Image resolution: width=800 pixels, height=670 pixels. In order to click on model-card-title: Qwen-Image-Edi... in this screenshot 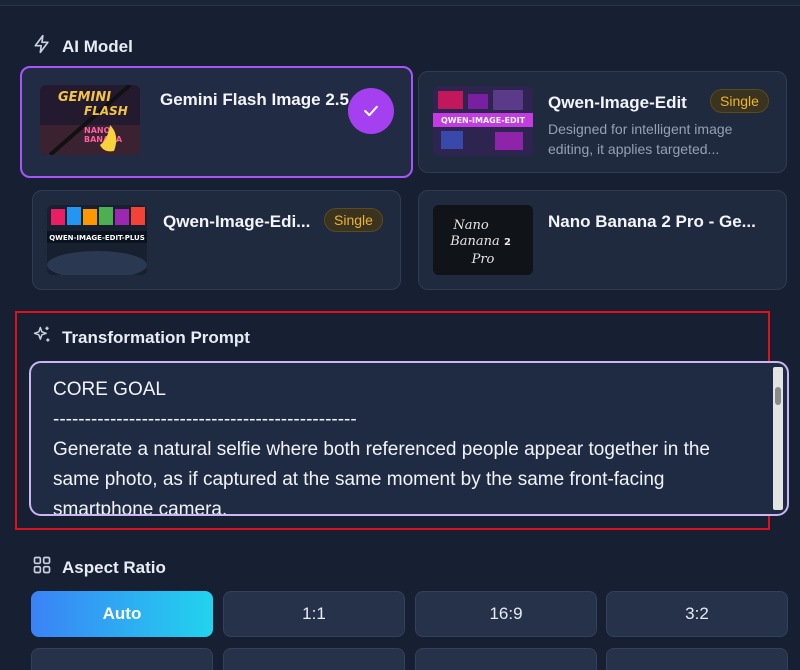, I will do `click(237, 221)`.